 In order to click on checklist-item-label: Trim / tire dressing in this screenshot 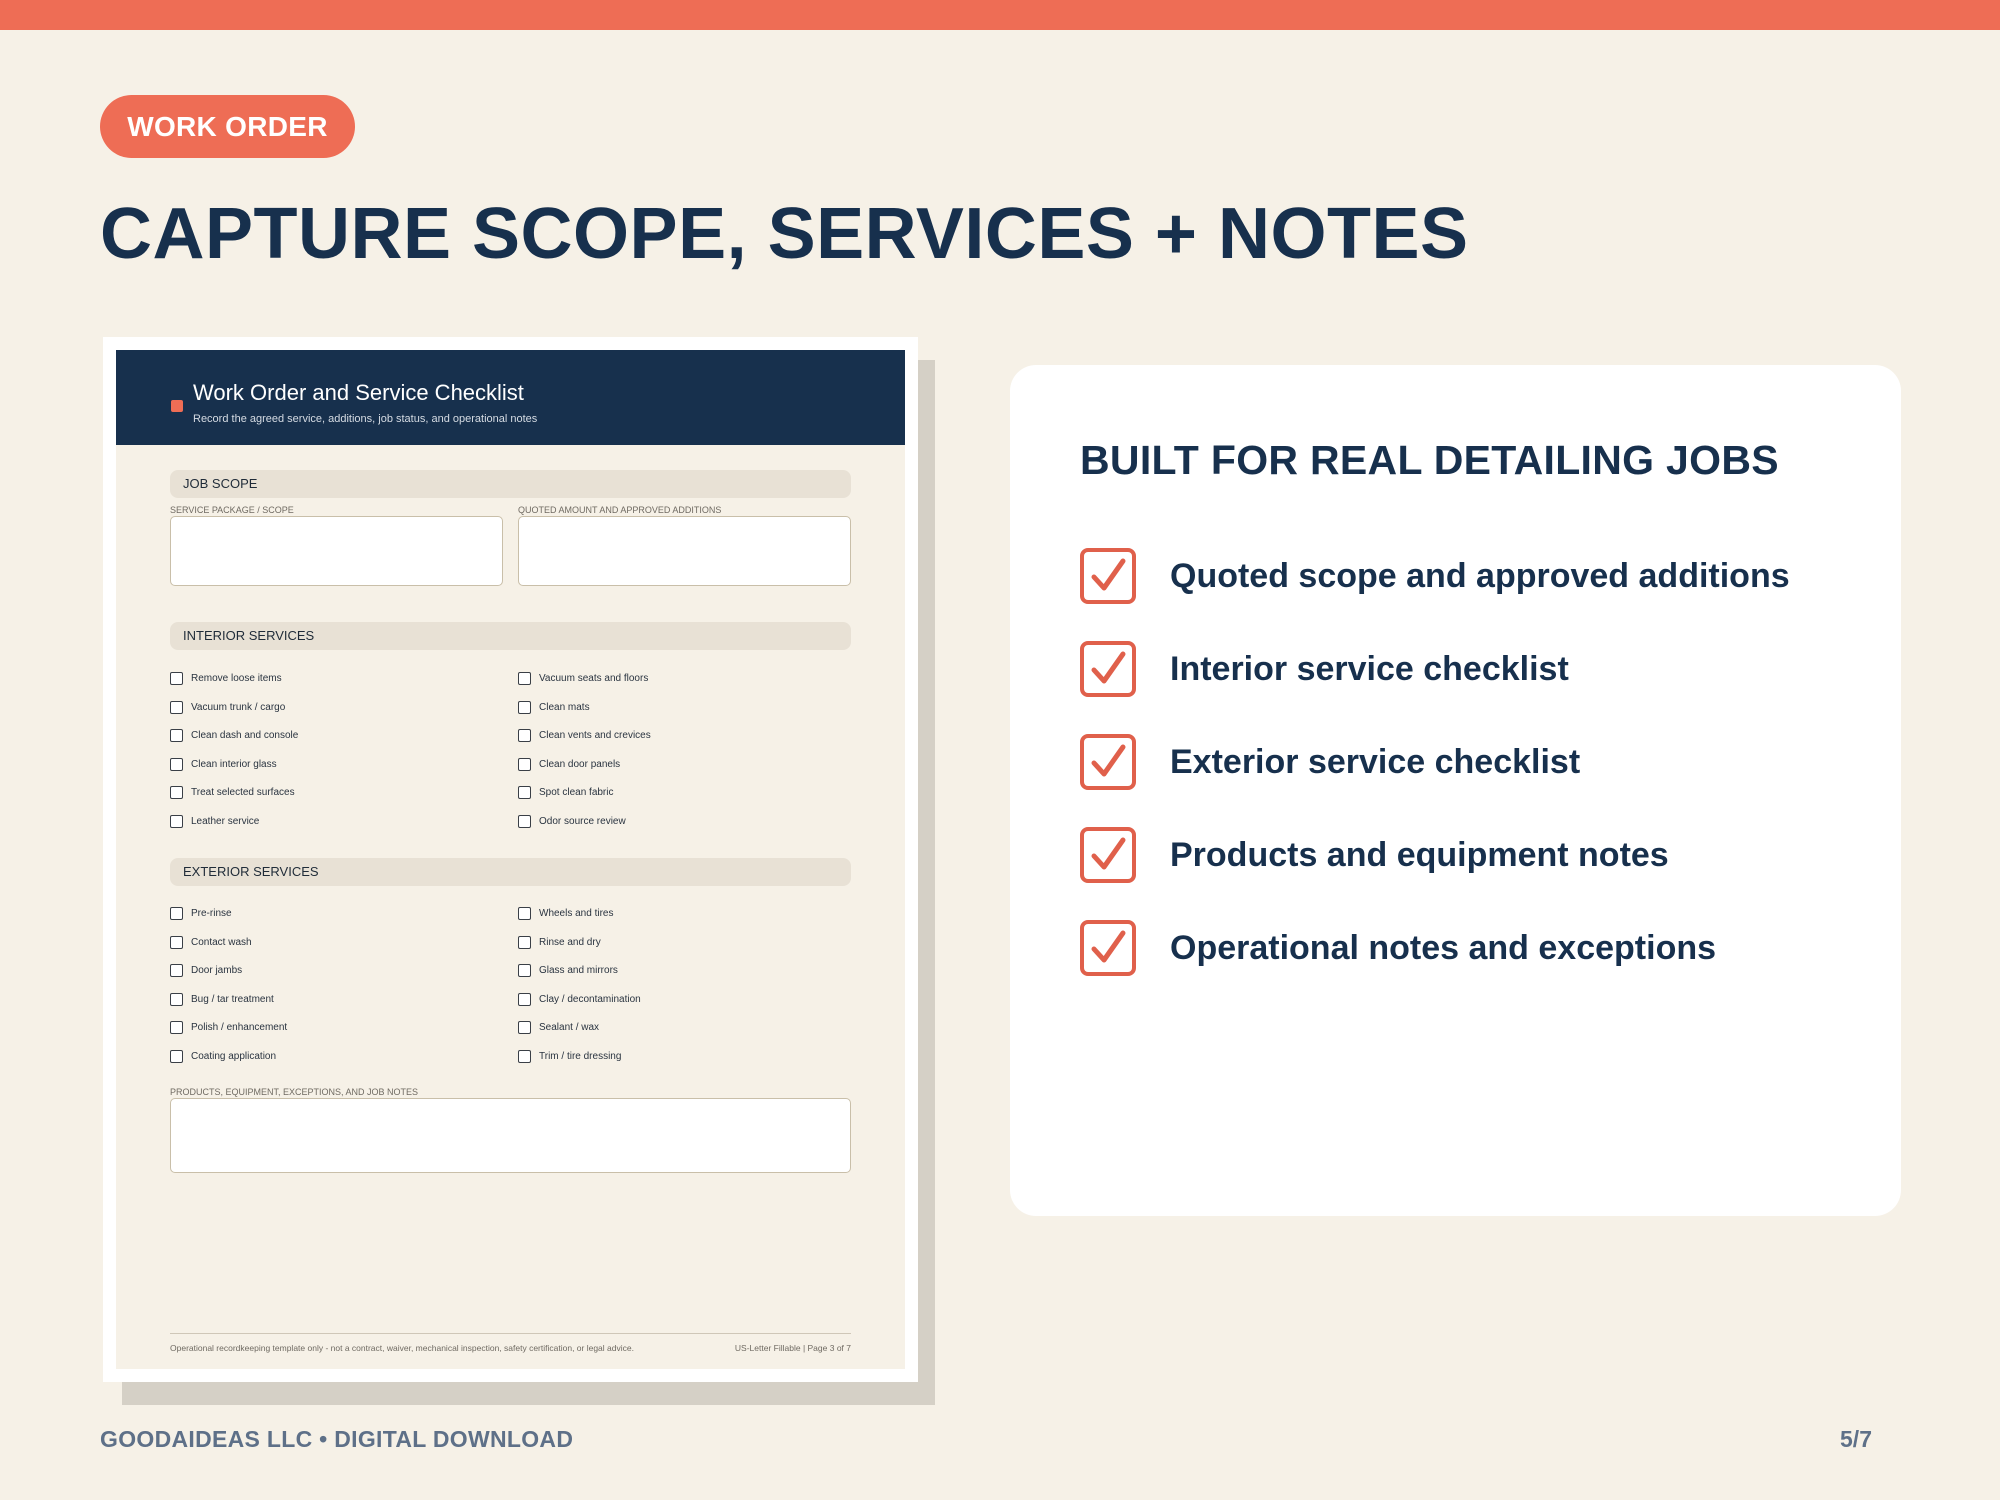, I will do `click(580, 1056)`.